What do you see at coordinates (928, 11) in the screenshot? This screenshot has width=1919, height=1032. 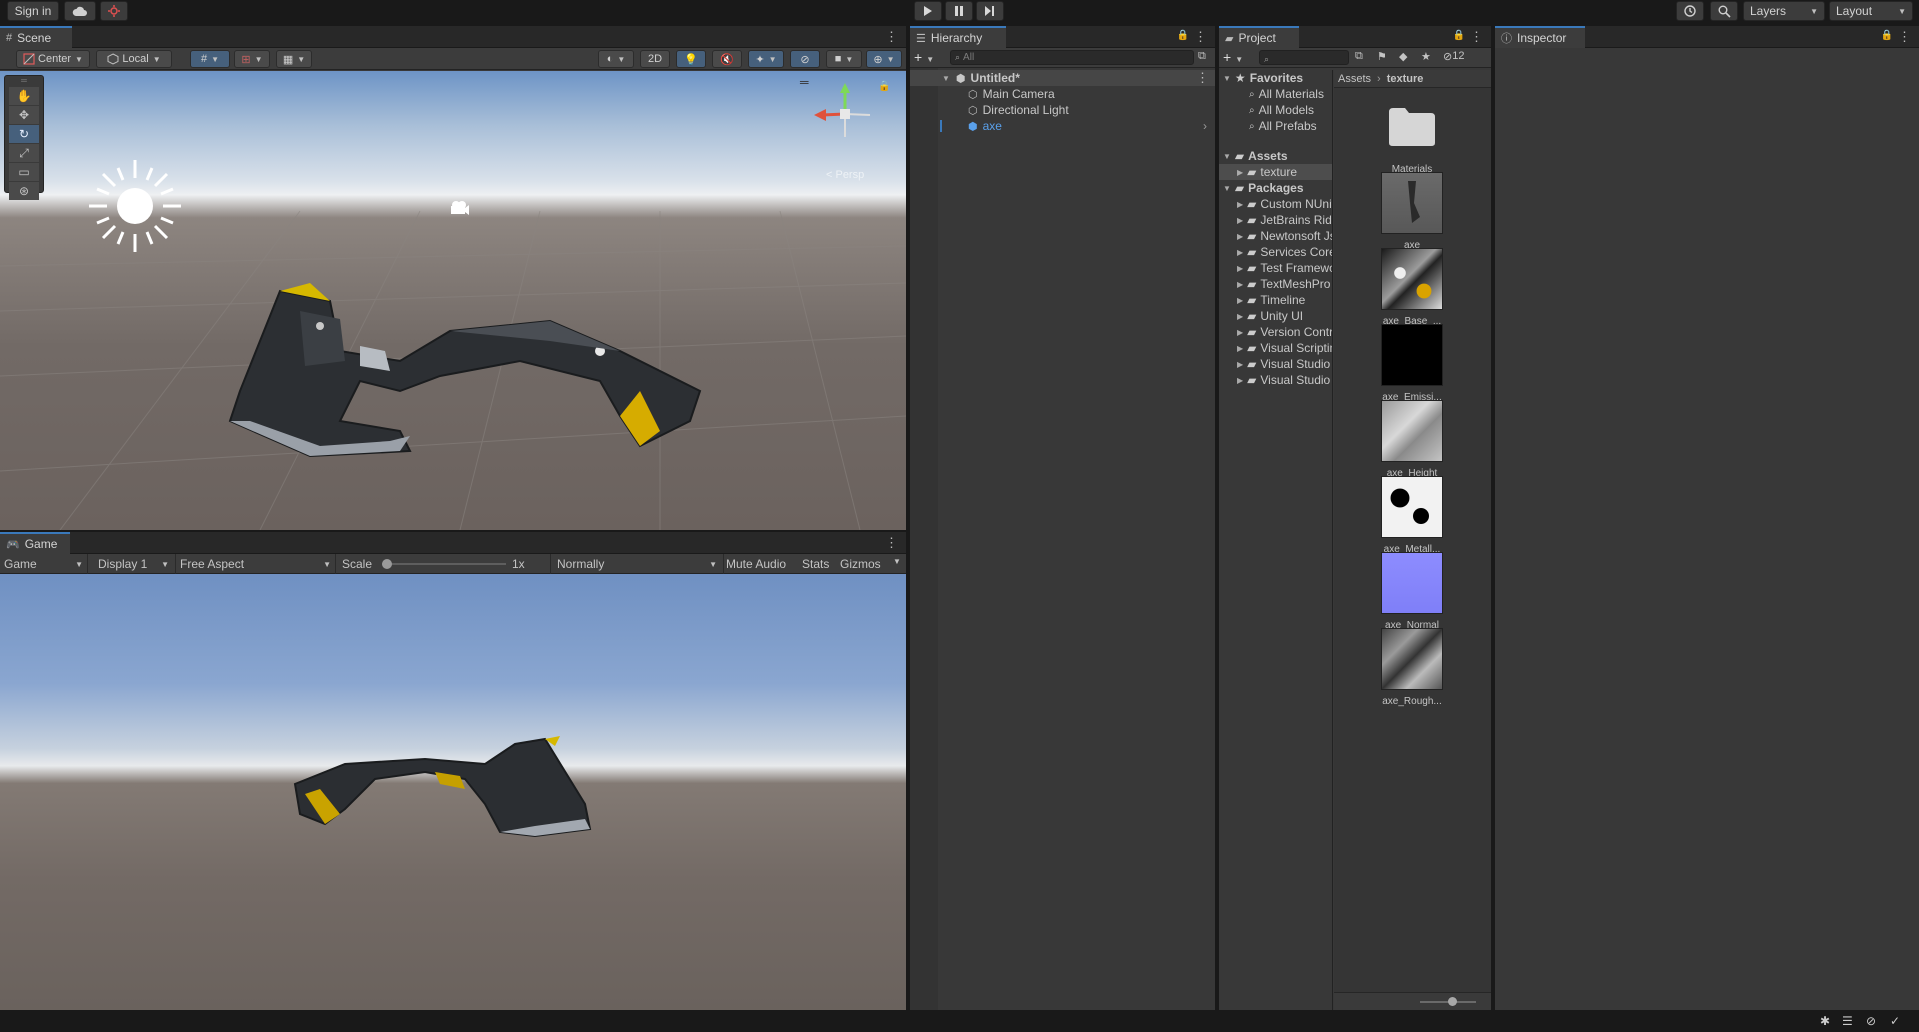 I see `play-button` at bounding box center [928, 11].